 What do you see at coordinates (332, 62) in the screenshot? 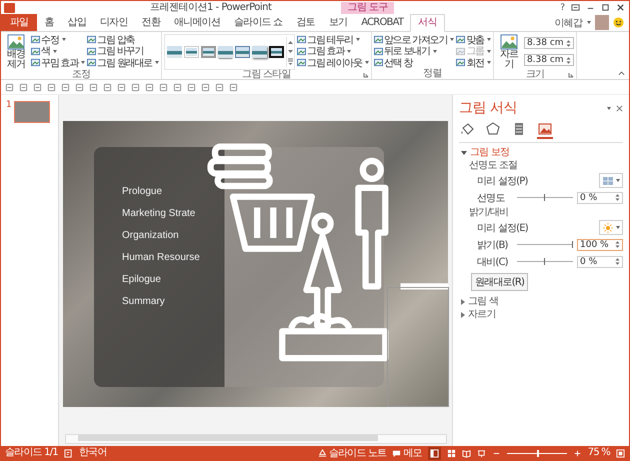
I see `ribbon-button: 그림 레이아웃` at bounding box center [332, 62].